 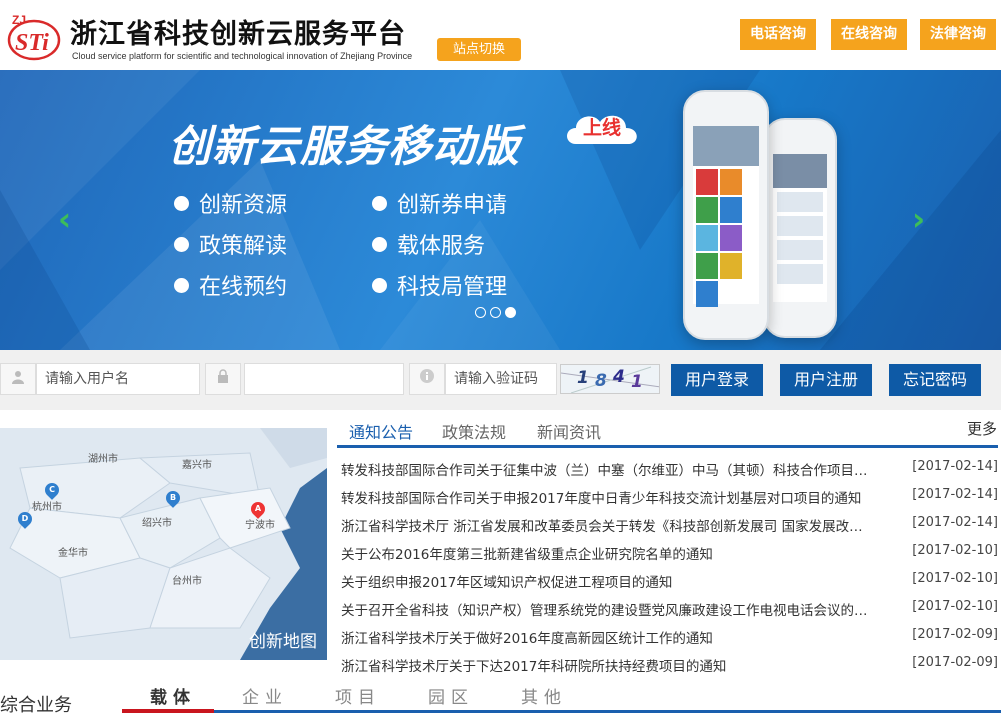 I want to click on feature-label: 载体服务, so click(x=441, y=246).